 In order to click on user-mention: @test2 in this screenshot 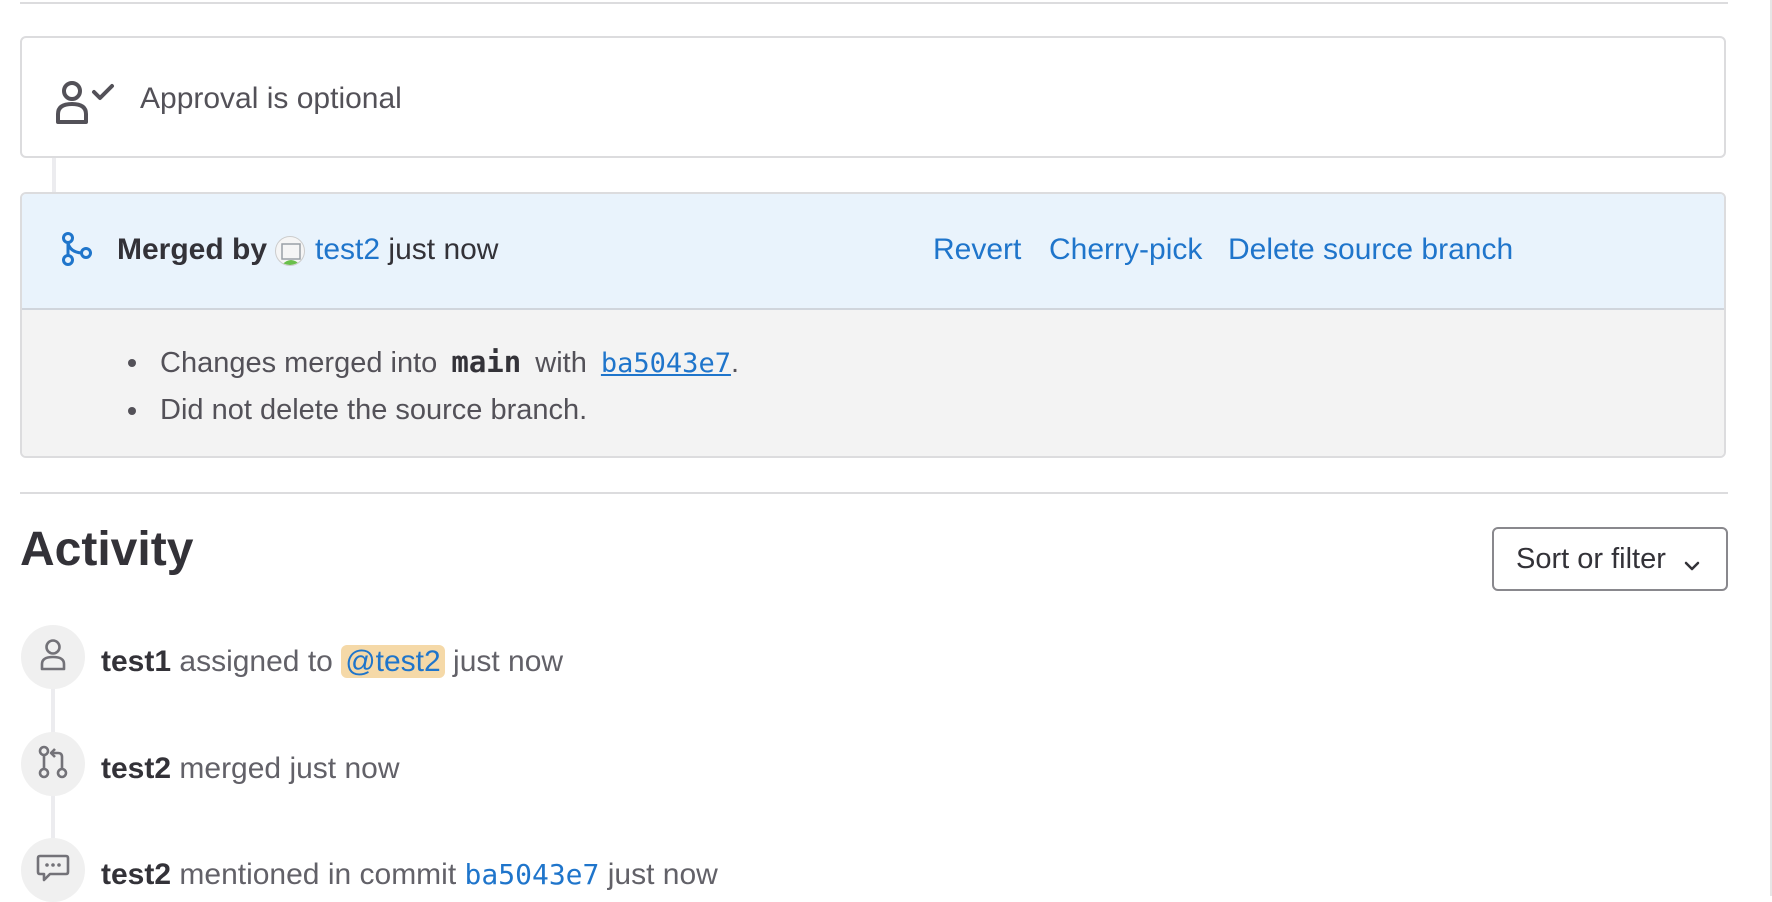, I will do `click(393, 661)`.